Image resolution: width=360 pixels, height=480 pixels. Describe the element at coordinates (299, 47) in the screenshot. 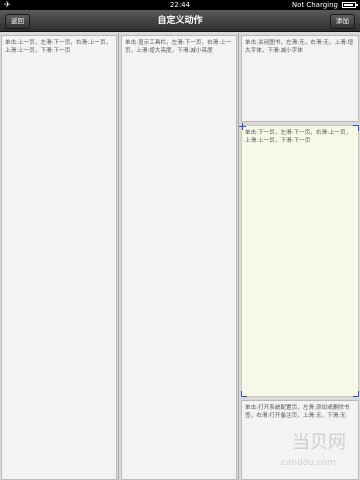

I see `action-zone-text: 单击:关闭图书，左滑:无，右滑:无，上滑:增大字体，下滑:减小字体` at that location.